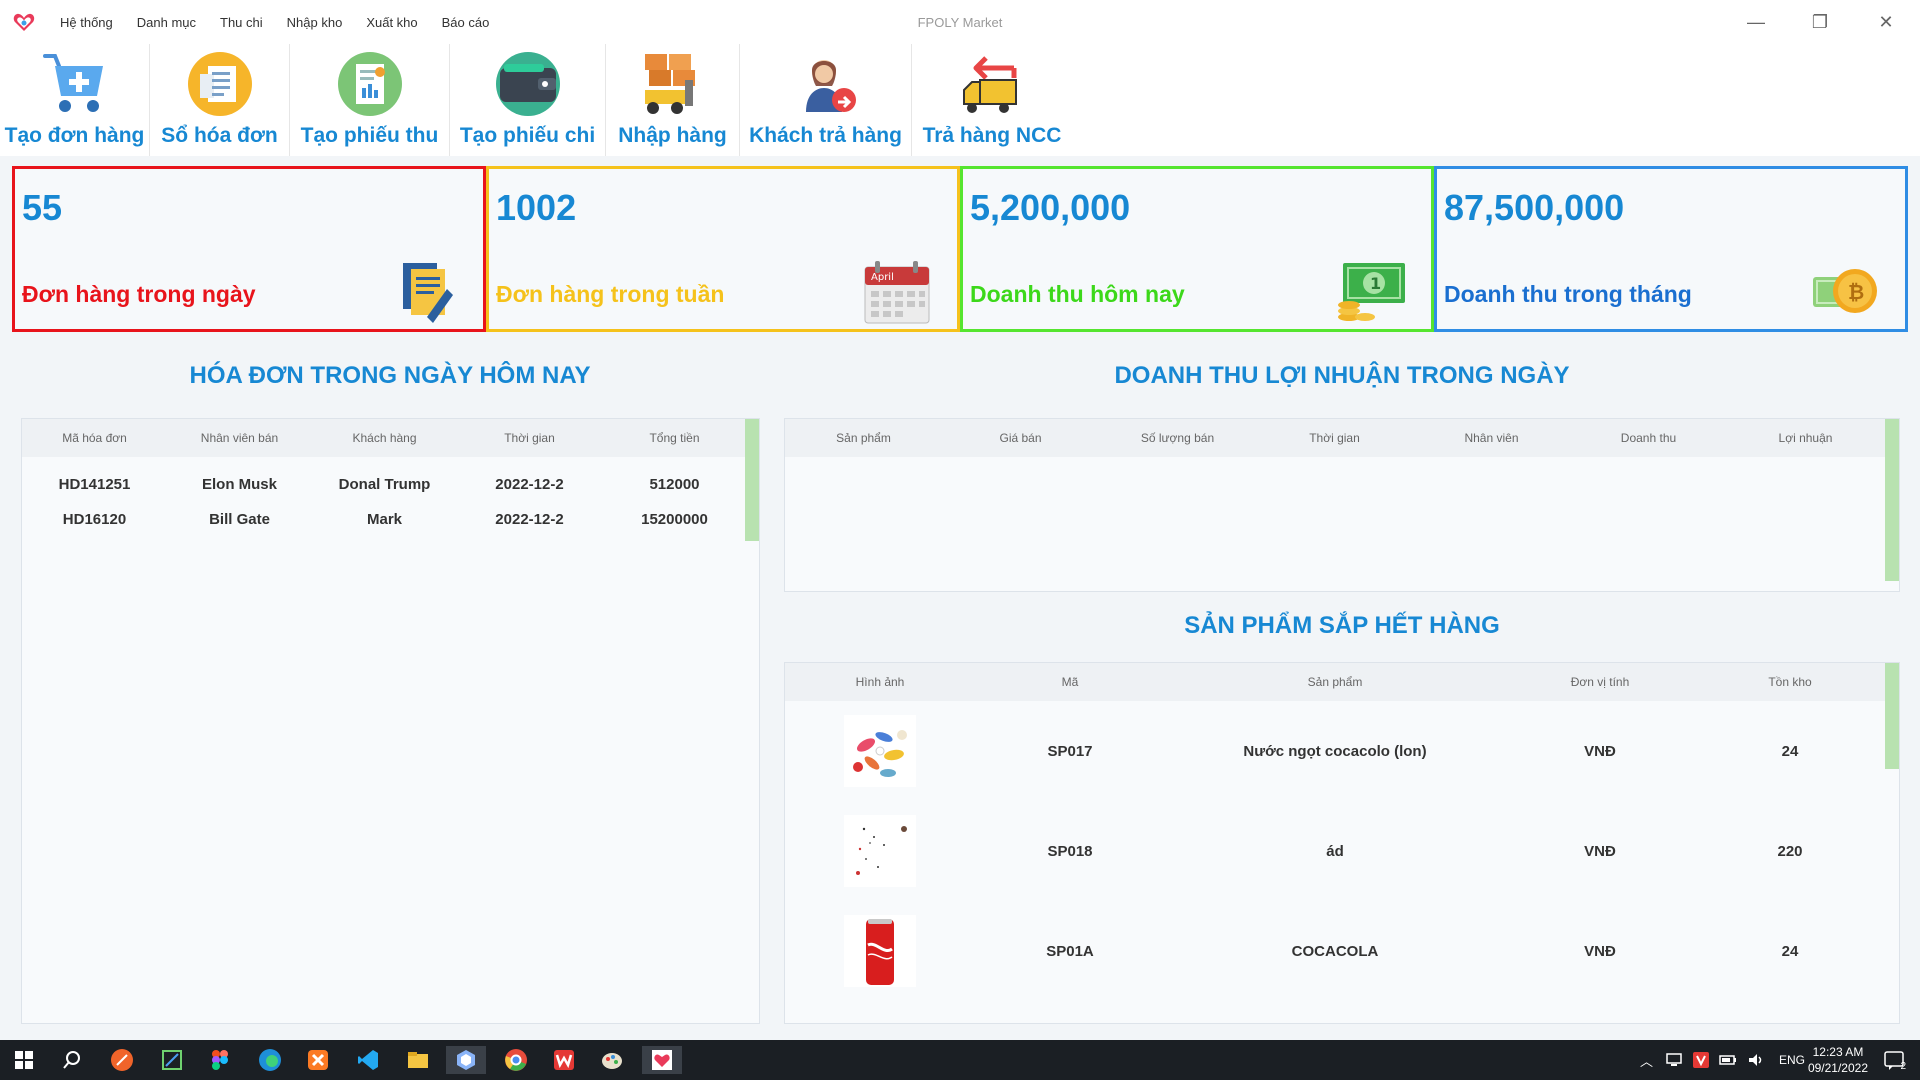  I want to click on invoice-book-icon, so click(219, 84).